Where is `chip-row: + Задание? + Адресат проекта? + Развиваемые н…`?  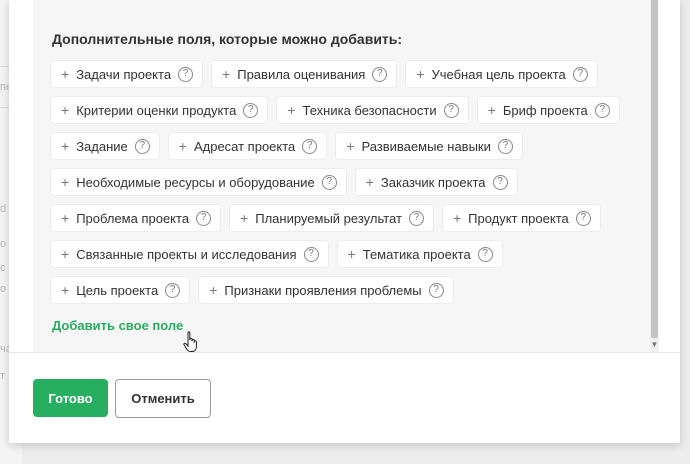
chip-row: + Задание? + Адресат проекта? + Развиваемые н… is located at coordinates (345, 146).